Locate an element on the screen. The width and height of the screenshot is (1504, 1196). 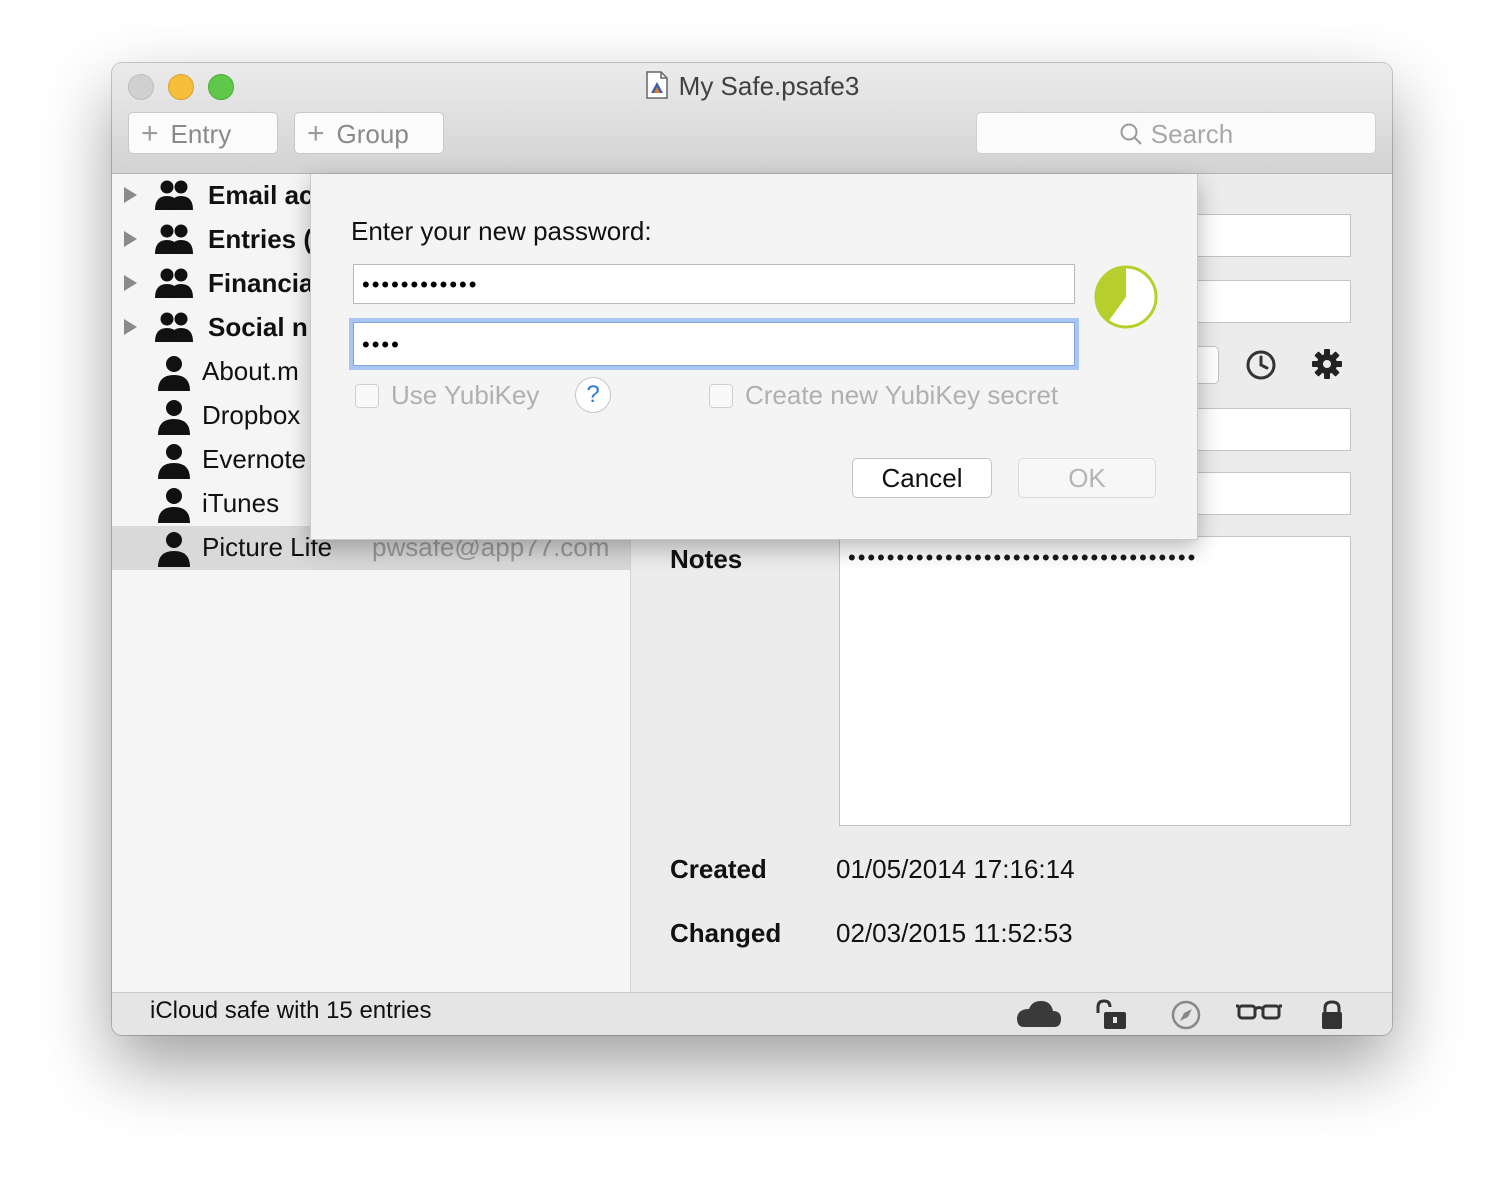
history-clock-icon is located at coordinates (1261, 365).